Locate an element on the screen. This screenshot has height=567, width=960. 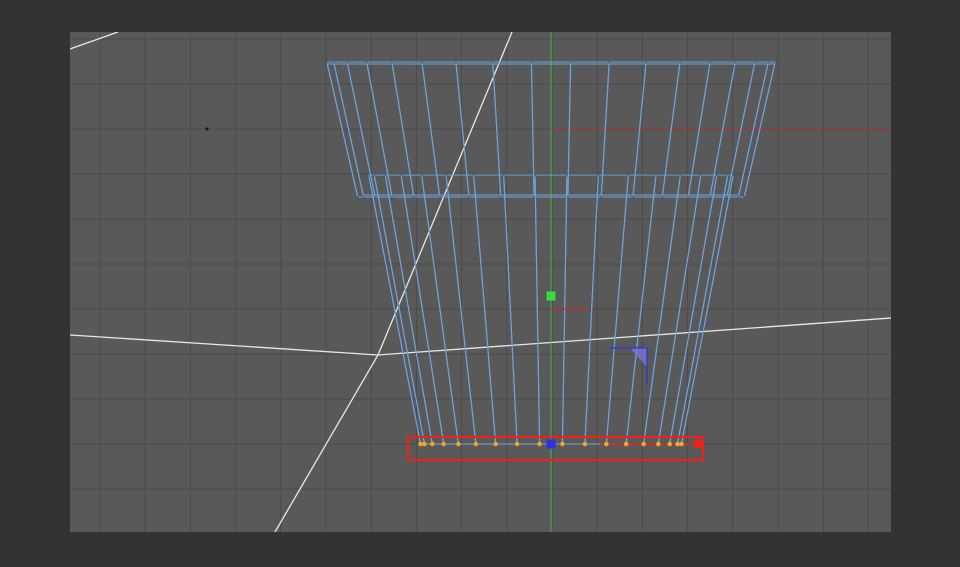
move-gizmo-icon is located at coordinates (551, 444).